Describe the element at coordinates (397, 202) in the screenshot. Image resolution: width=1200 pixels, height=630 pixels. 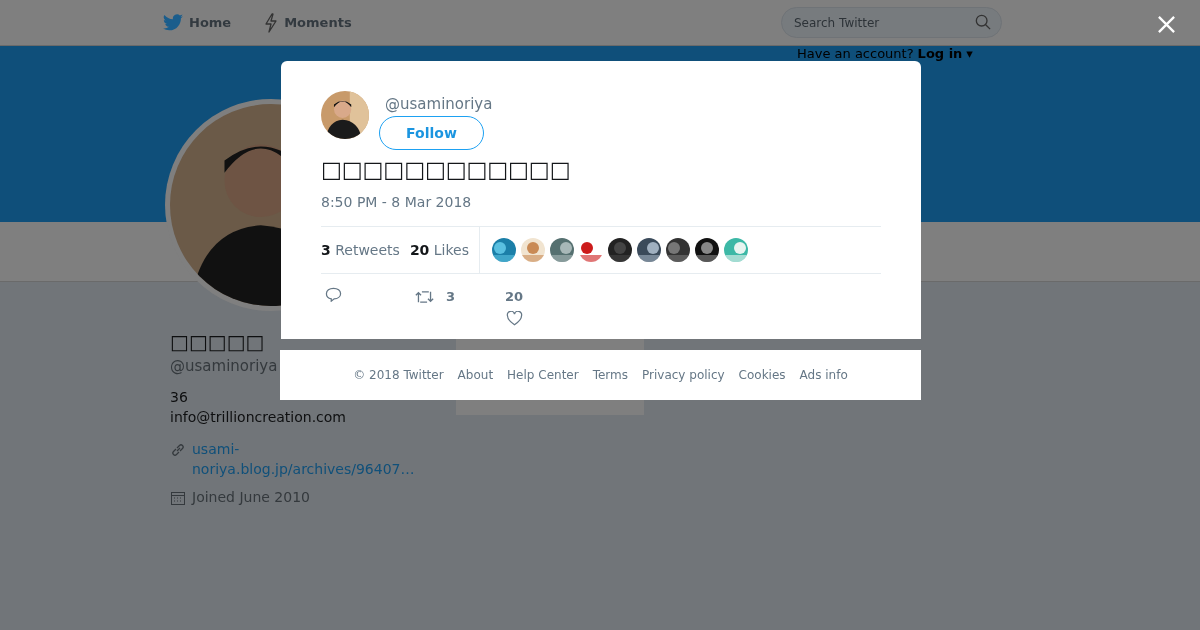
I see `tweet-time: 8:50 PM - 8 Mar 2018` at that location.